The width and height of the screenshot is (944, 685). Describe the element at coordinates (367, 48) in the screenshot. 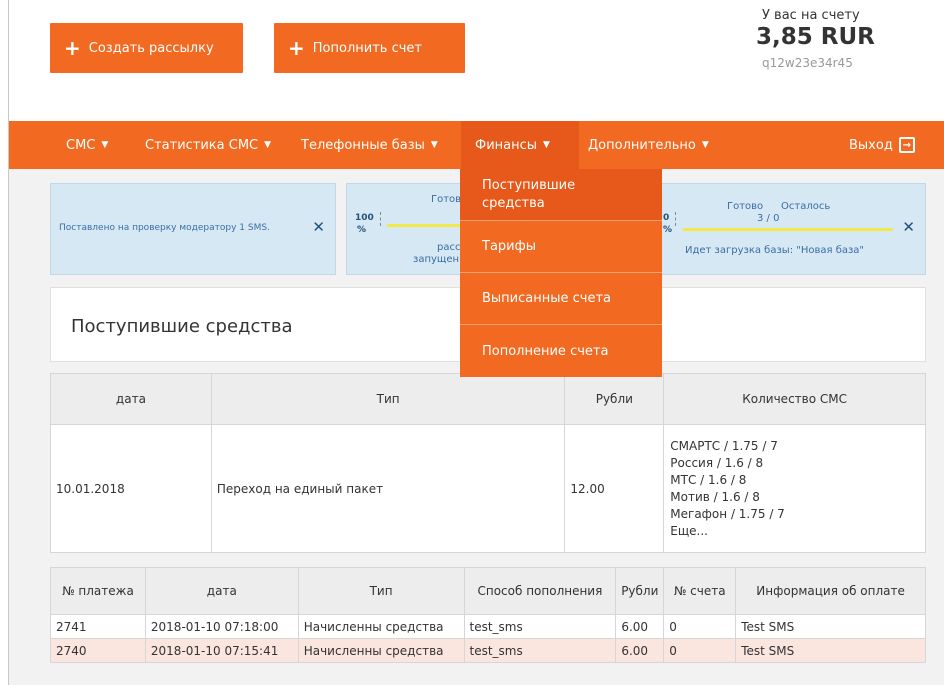

I see `top-up-label: Пополнить счет` at that location.